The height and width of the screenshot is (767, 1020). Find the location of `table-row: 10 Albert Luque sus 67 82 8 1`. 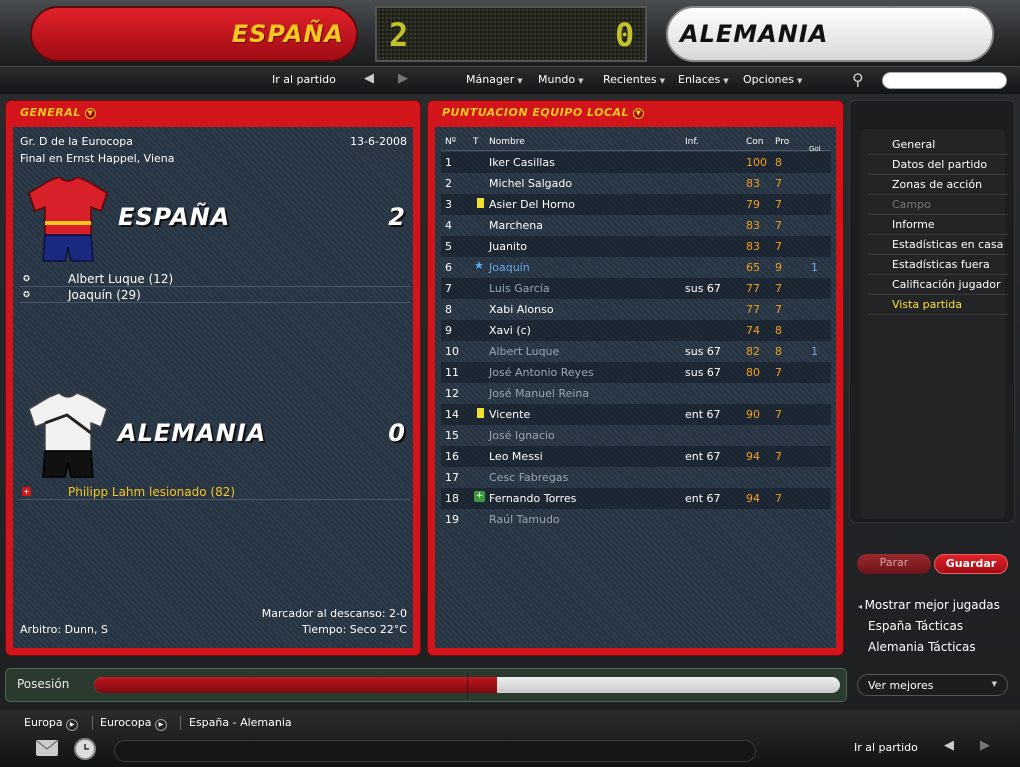

table-row: 10 Albert Luque sus 67 82 8 1 is located at coordinates (636, 351).